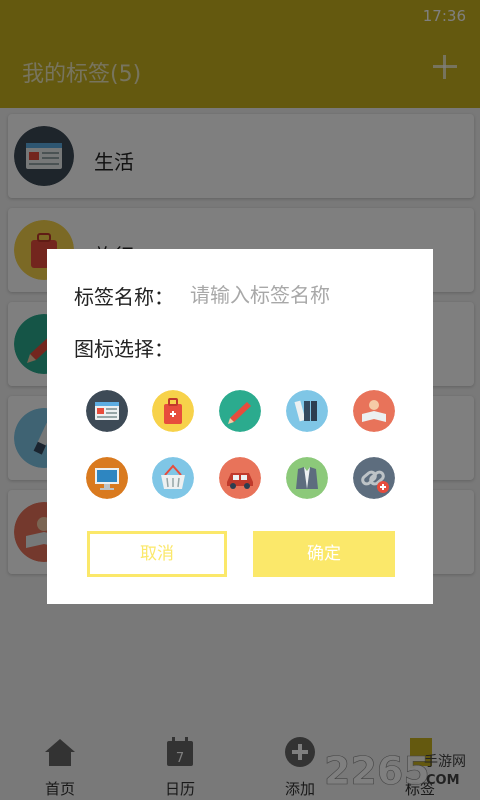  What do you see at coordinates (307, 411) in the screenshot?
I see `binders-icon` at bounding box center [307, 411].